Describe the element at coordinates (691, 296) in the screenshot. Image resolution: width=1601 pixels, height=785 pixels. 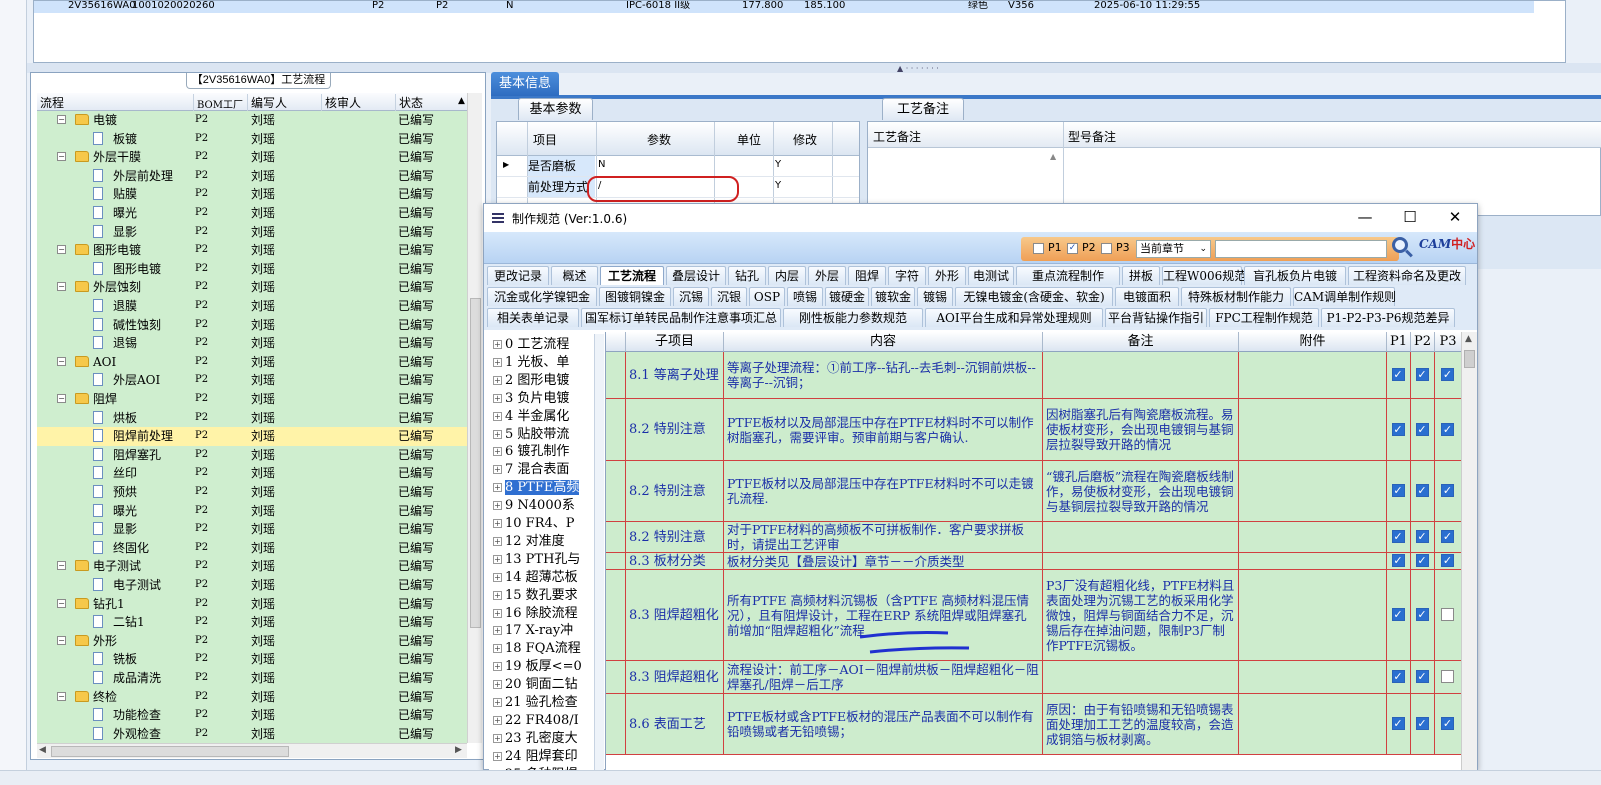
I see `chapter-tab: 沉锡` at that location.